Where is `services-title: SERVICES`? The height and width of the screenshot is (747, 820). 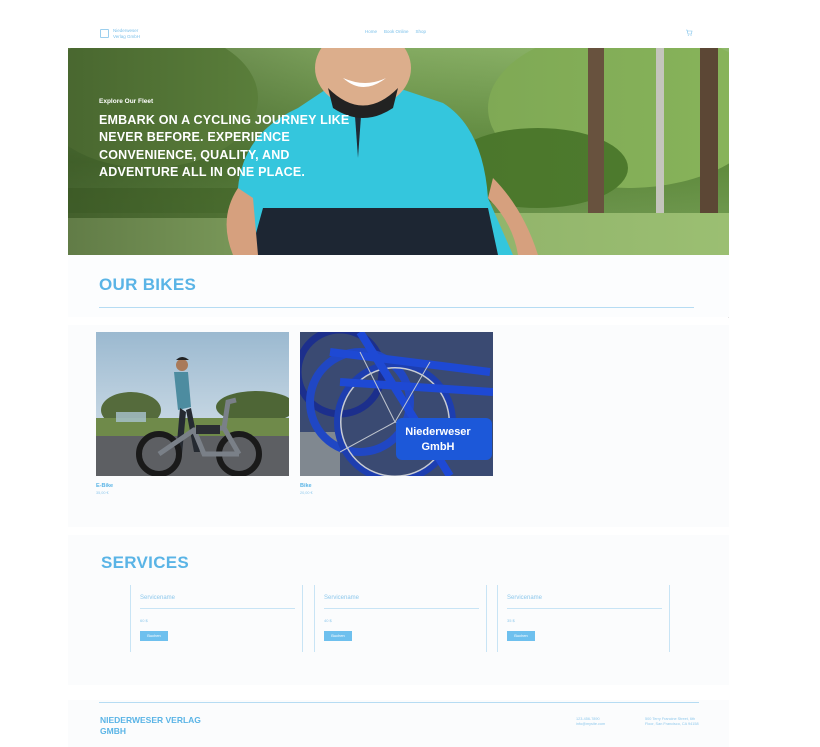 services-title: SERVICES is located at coordinates (145, 562).